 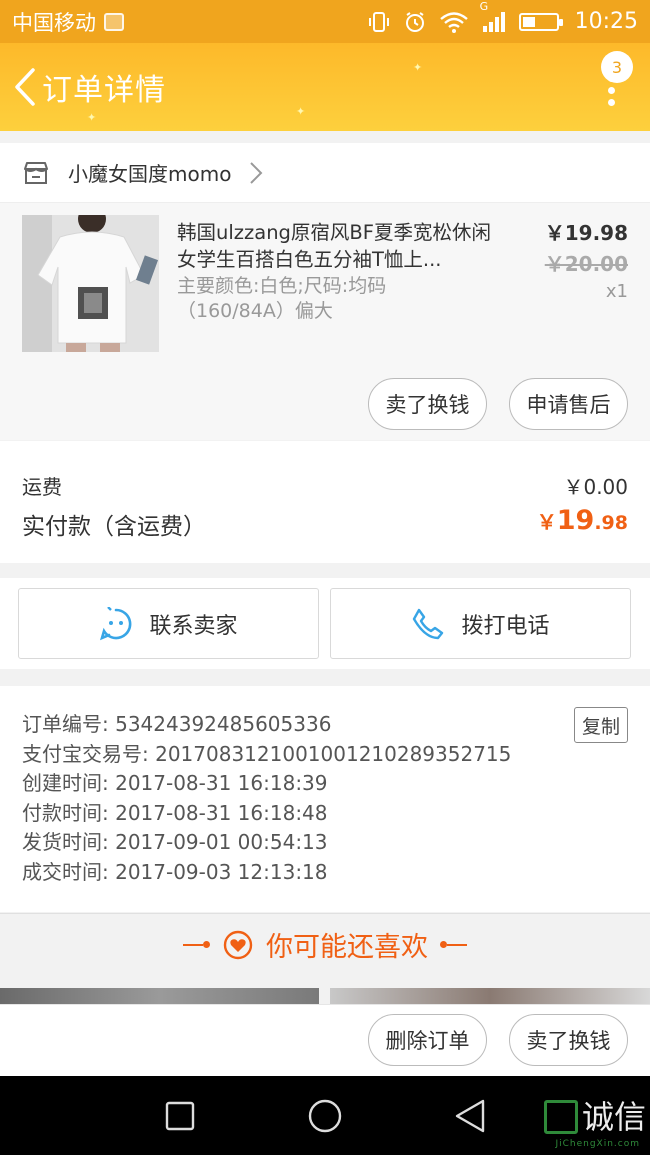 What do you see at coordinates (540, 21) in the screenshot?
I see `battery-icon` at bounding box center [540, 21].